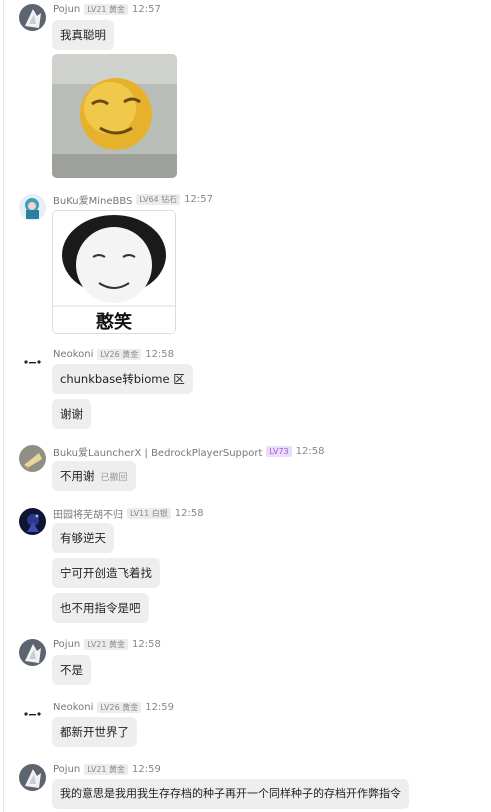 This screenshot has width=491, height=812. I want to click on message-bubble: 宁可开创造飞着找, so click(106, 573).